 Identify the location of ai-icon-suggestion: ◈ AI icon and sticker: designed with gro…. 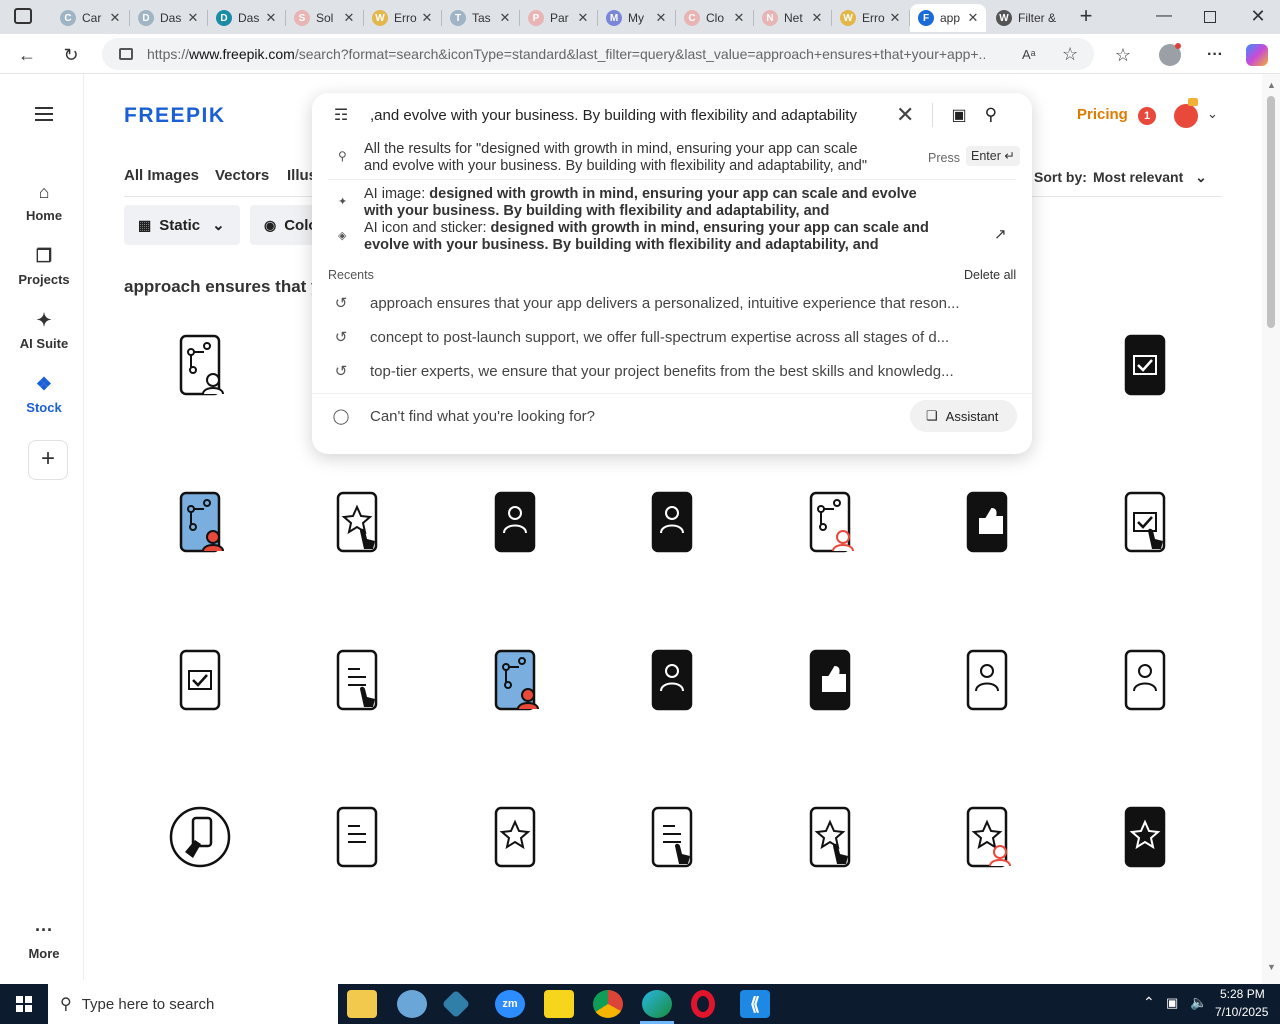
(672, 237).